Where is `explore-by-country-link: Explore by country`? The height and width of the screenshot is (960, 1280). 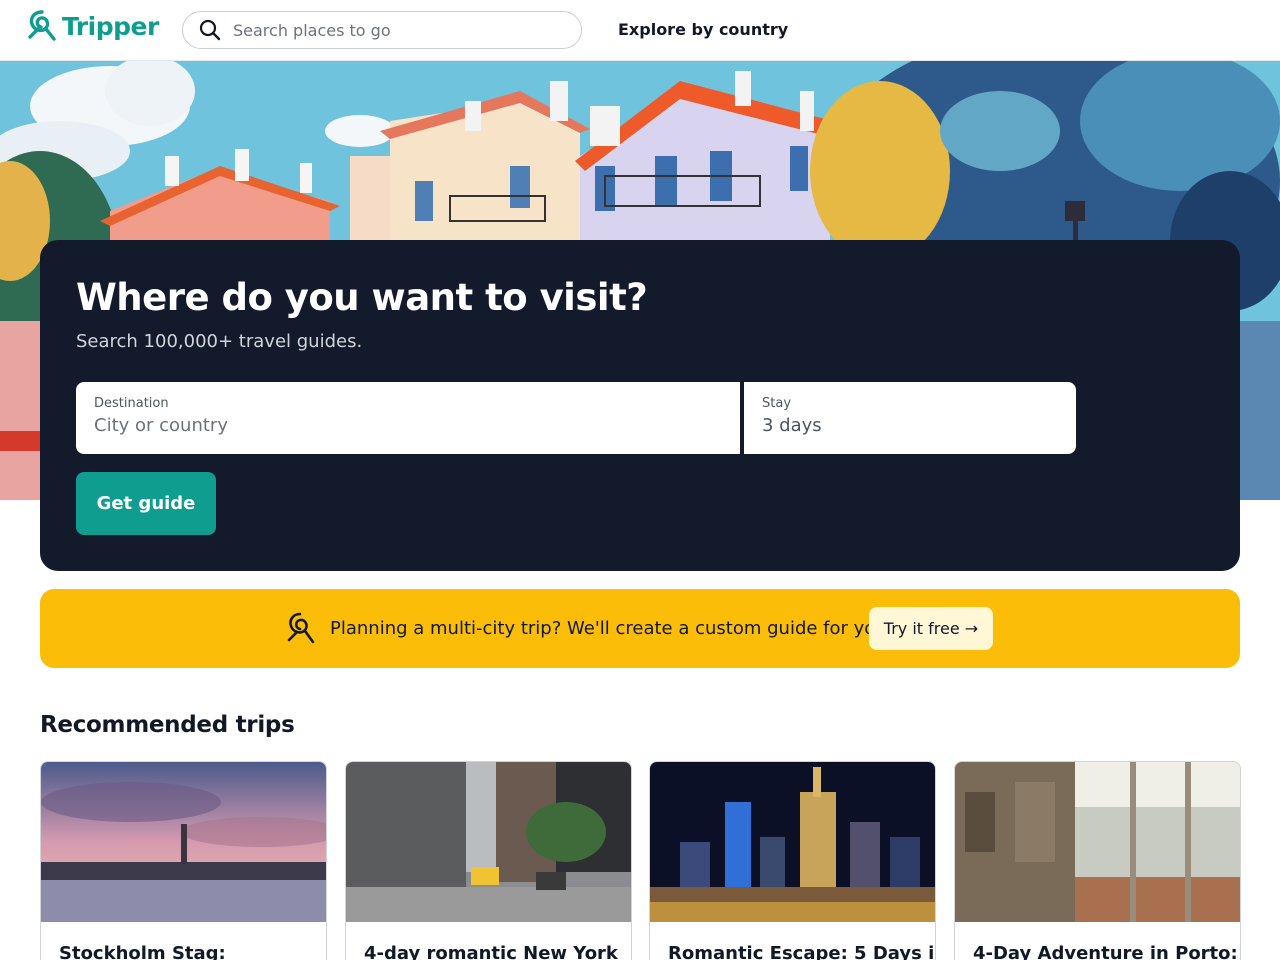
explore-by-country-link: Explore by country is located at coordinates (703, 29).